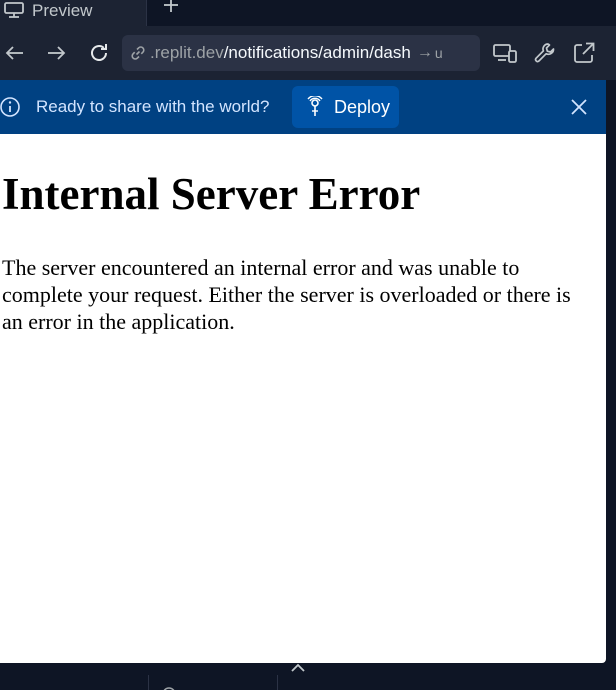  What do you see at coordinates (187, 52) in the screenshot?
I see `url-domain: .replit.dev` at bounding box center [187, 52].